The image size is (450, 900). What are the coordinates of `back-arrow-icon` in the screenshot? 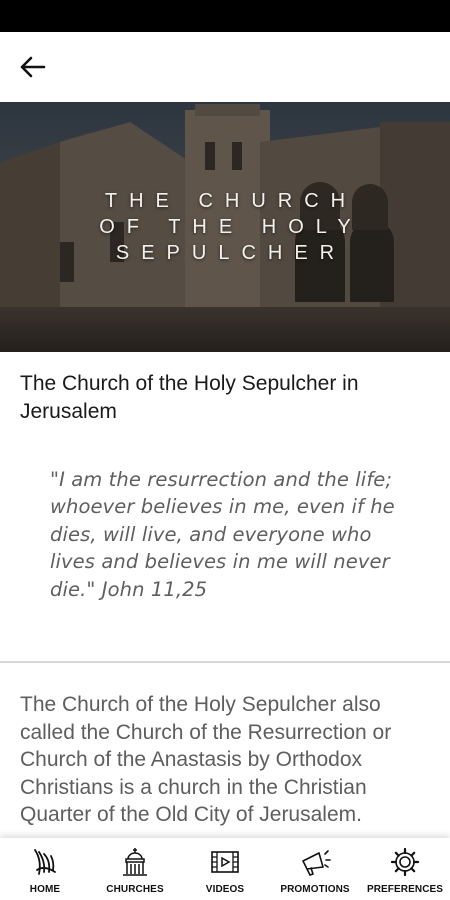 It's located at (33, 67).